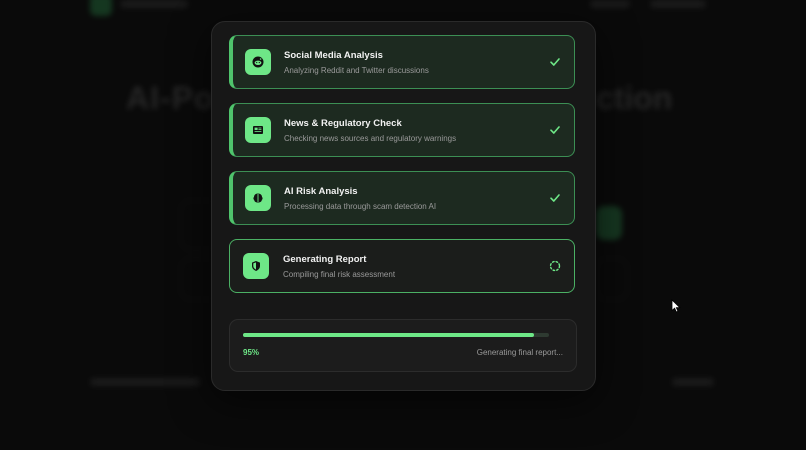 The width and height of the screenshot is (806, 450). I want to click on loading-spinner-icon, so click(555, 266).